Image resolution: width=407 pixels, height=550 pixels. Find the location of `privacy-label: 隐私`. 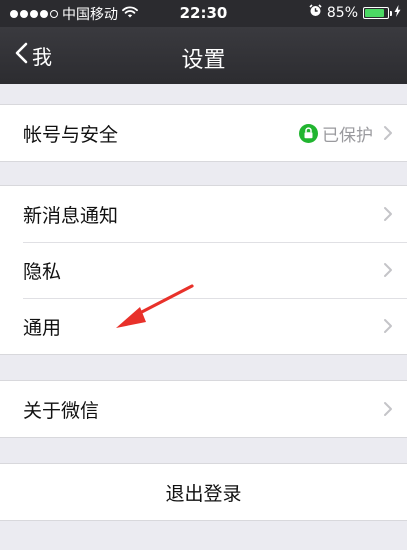

privacy-label: 隐私 is located at coordinates (42, 271).